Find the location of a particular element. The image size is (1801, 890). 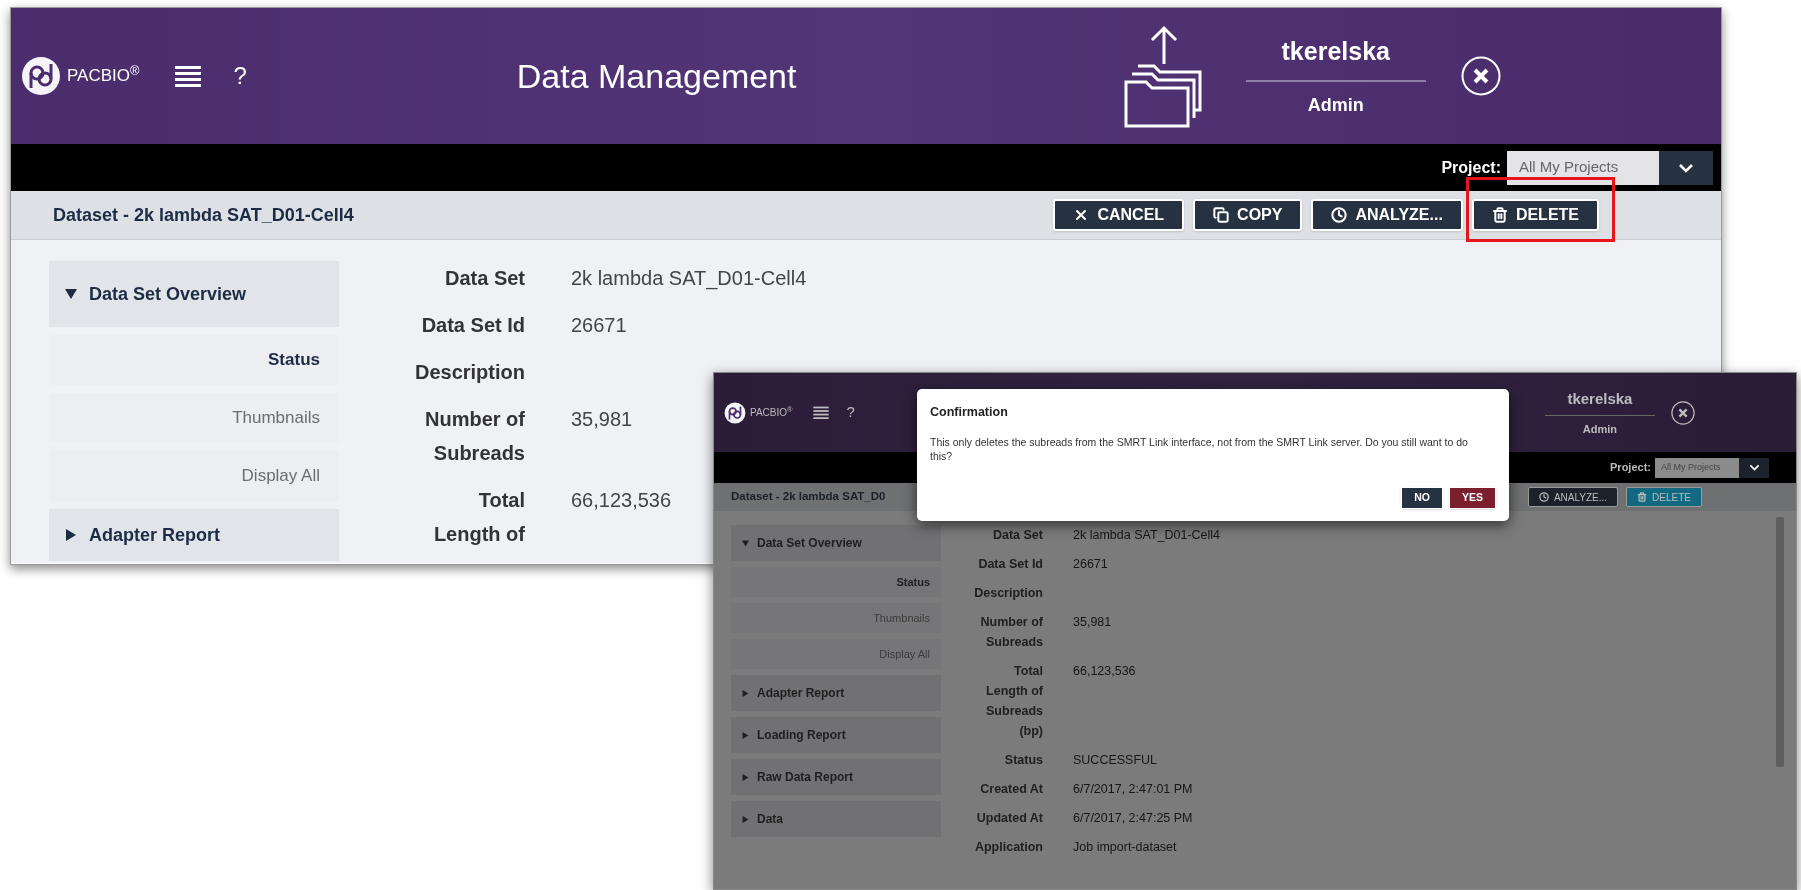

chevron-down-icon is located at coordinates (1754, 467).